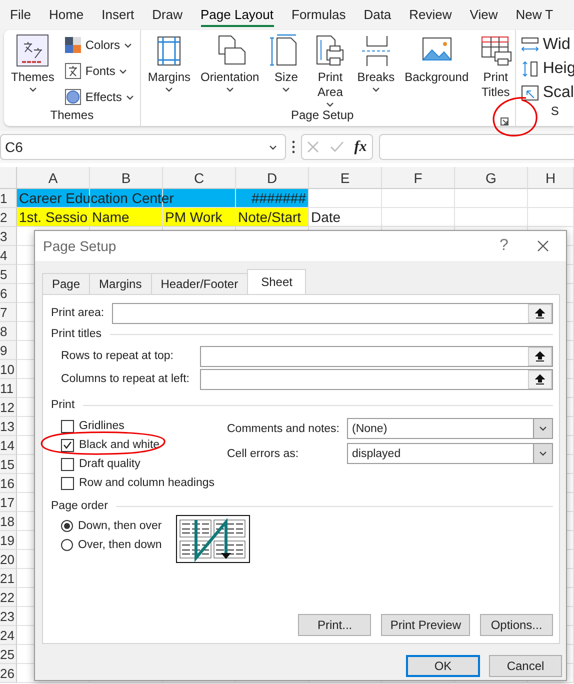  What do you see at coordinates (8, 540) in the screenshot?
I see `row-header: 19` at bounding box center [8, 540].